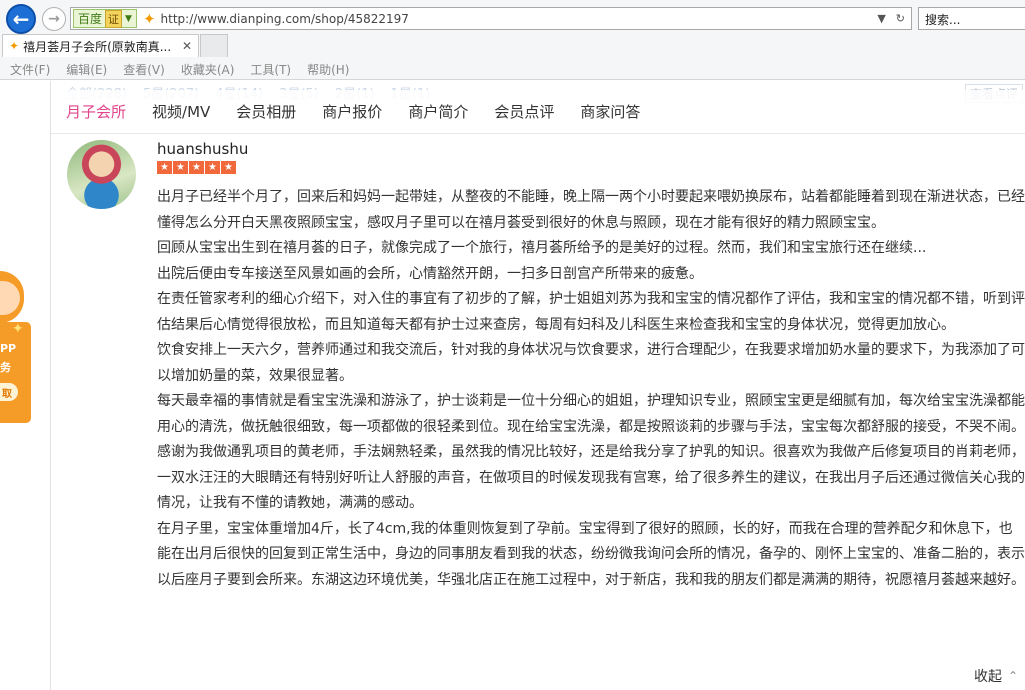 This screenshot has height=690, width=1025. What do you see at coordinates (96, 111) in the screenshot?
I see `tab-maternity-center: 月子会所` at bounding box center [96, 111].